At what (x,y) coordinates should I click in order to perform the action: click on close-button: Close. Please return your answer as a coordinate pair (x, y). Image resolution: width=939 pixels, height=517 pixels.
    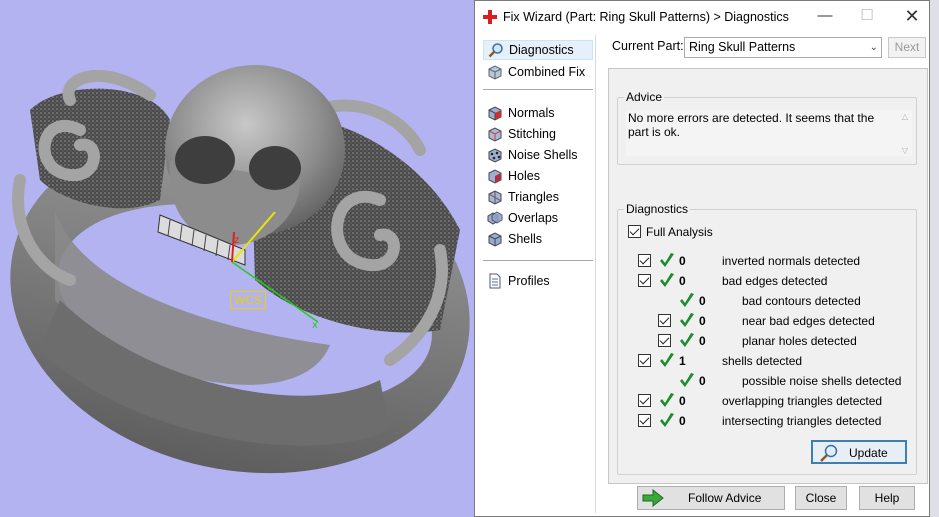
    Looking at the image, I should click on (821, 498).